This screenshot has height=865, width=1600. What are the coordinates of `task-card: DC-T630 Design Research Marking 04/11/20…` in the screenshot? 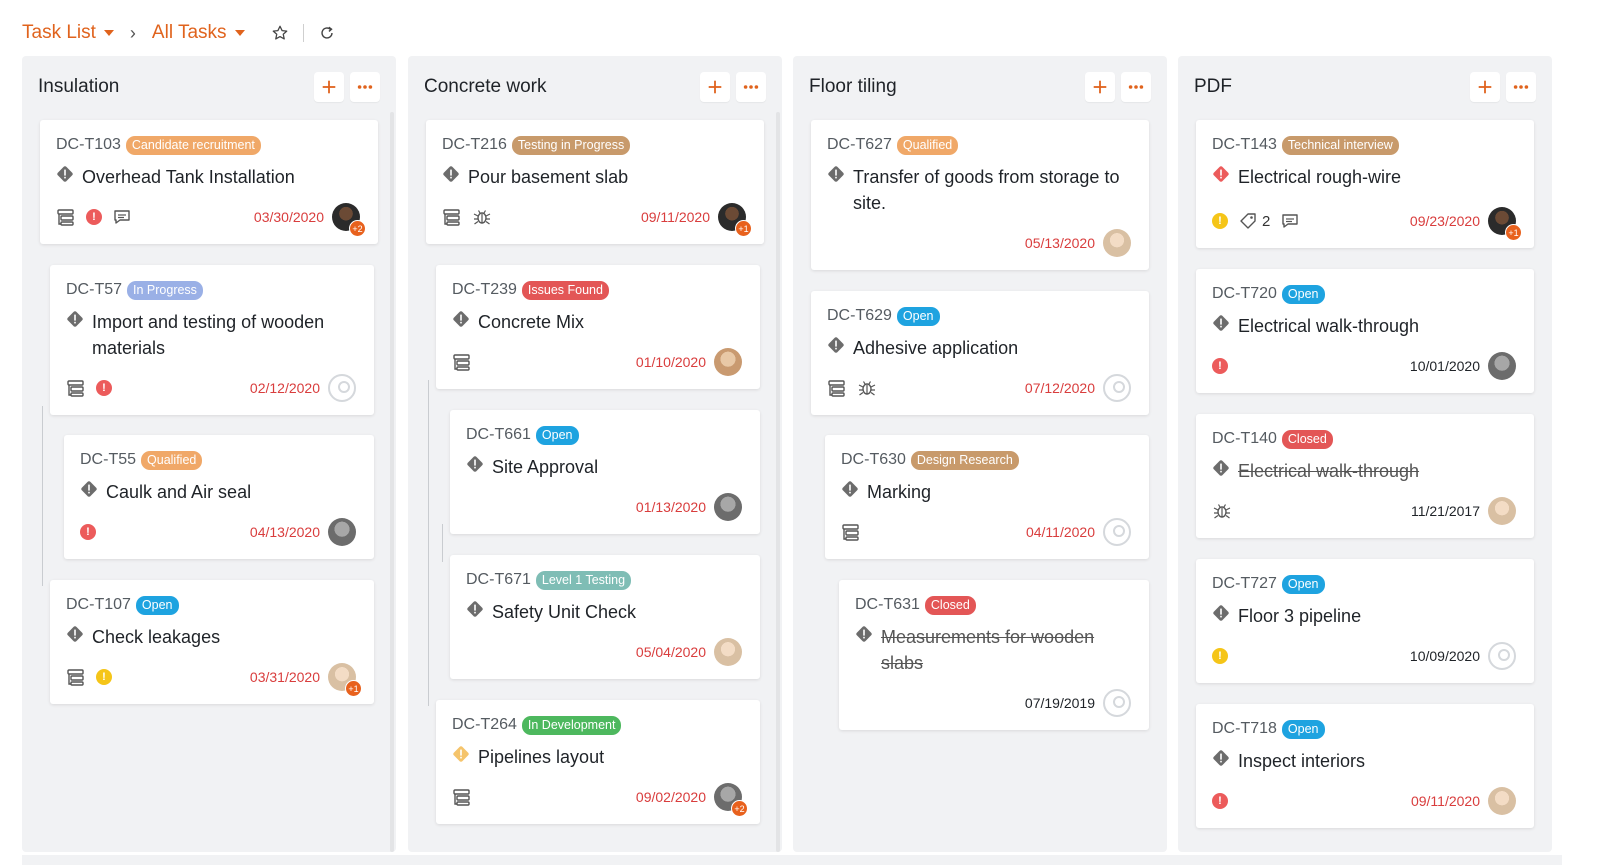 It's located at (987, 497).